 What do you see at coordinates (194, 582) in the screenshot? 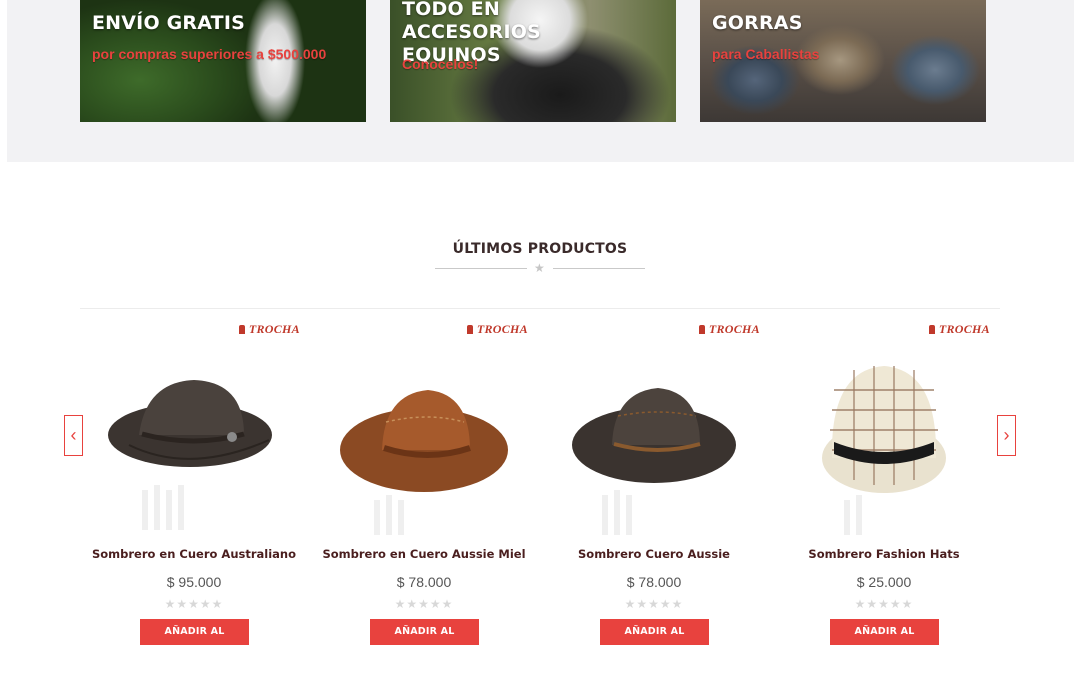
I see `product-price: $ 95.000` at bounding box center [194, 582].